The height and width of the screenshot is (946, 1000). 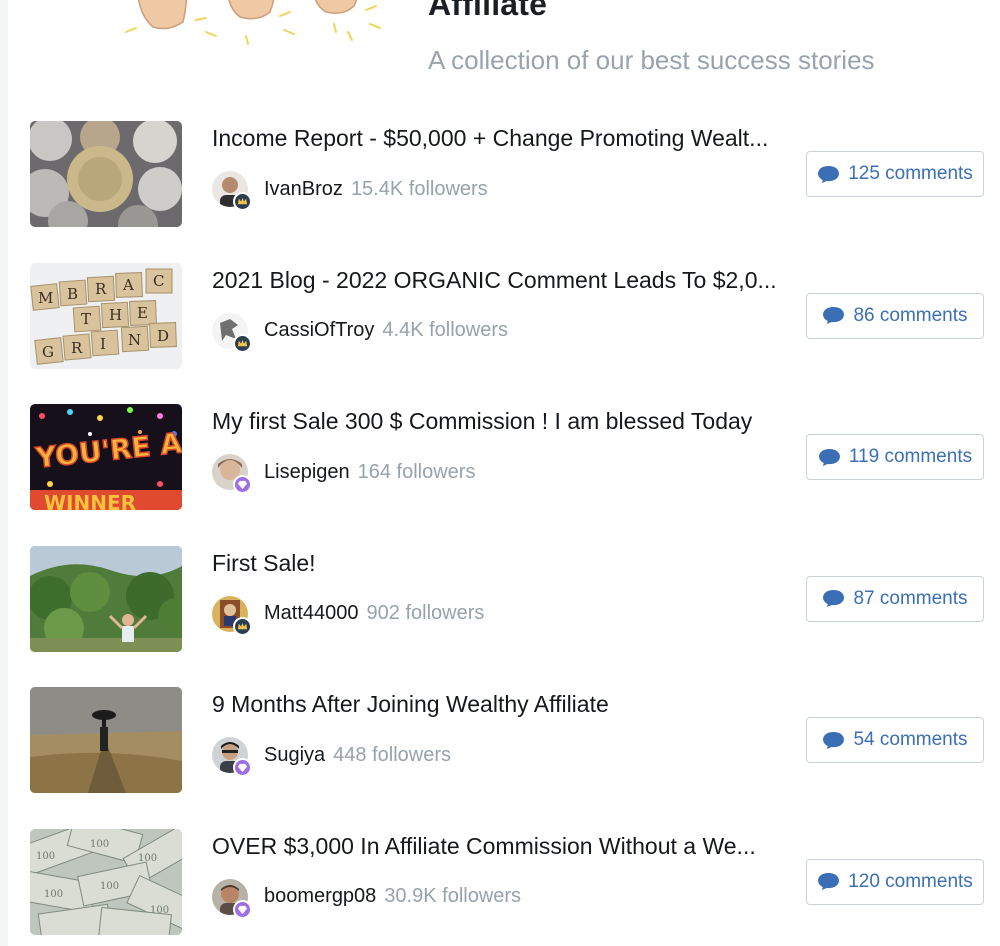 I want to click on svg-text: T, so click(x=86, y=319).